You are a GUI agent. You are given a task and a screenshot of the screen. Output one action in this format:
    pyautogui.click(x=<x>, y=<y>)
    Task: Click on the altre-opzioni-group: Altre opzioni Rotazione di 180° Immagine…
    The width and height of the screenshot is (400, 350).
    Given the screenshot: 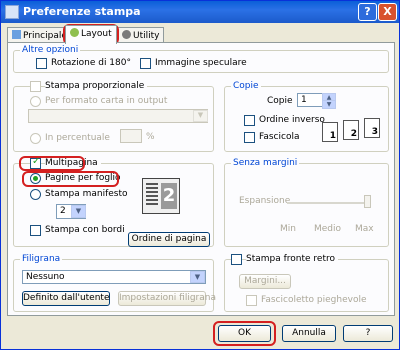 What is the action you would take?
    pyautogui.click(x=201, y=59)
    